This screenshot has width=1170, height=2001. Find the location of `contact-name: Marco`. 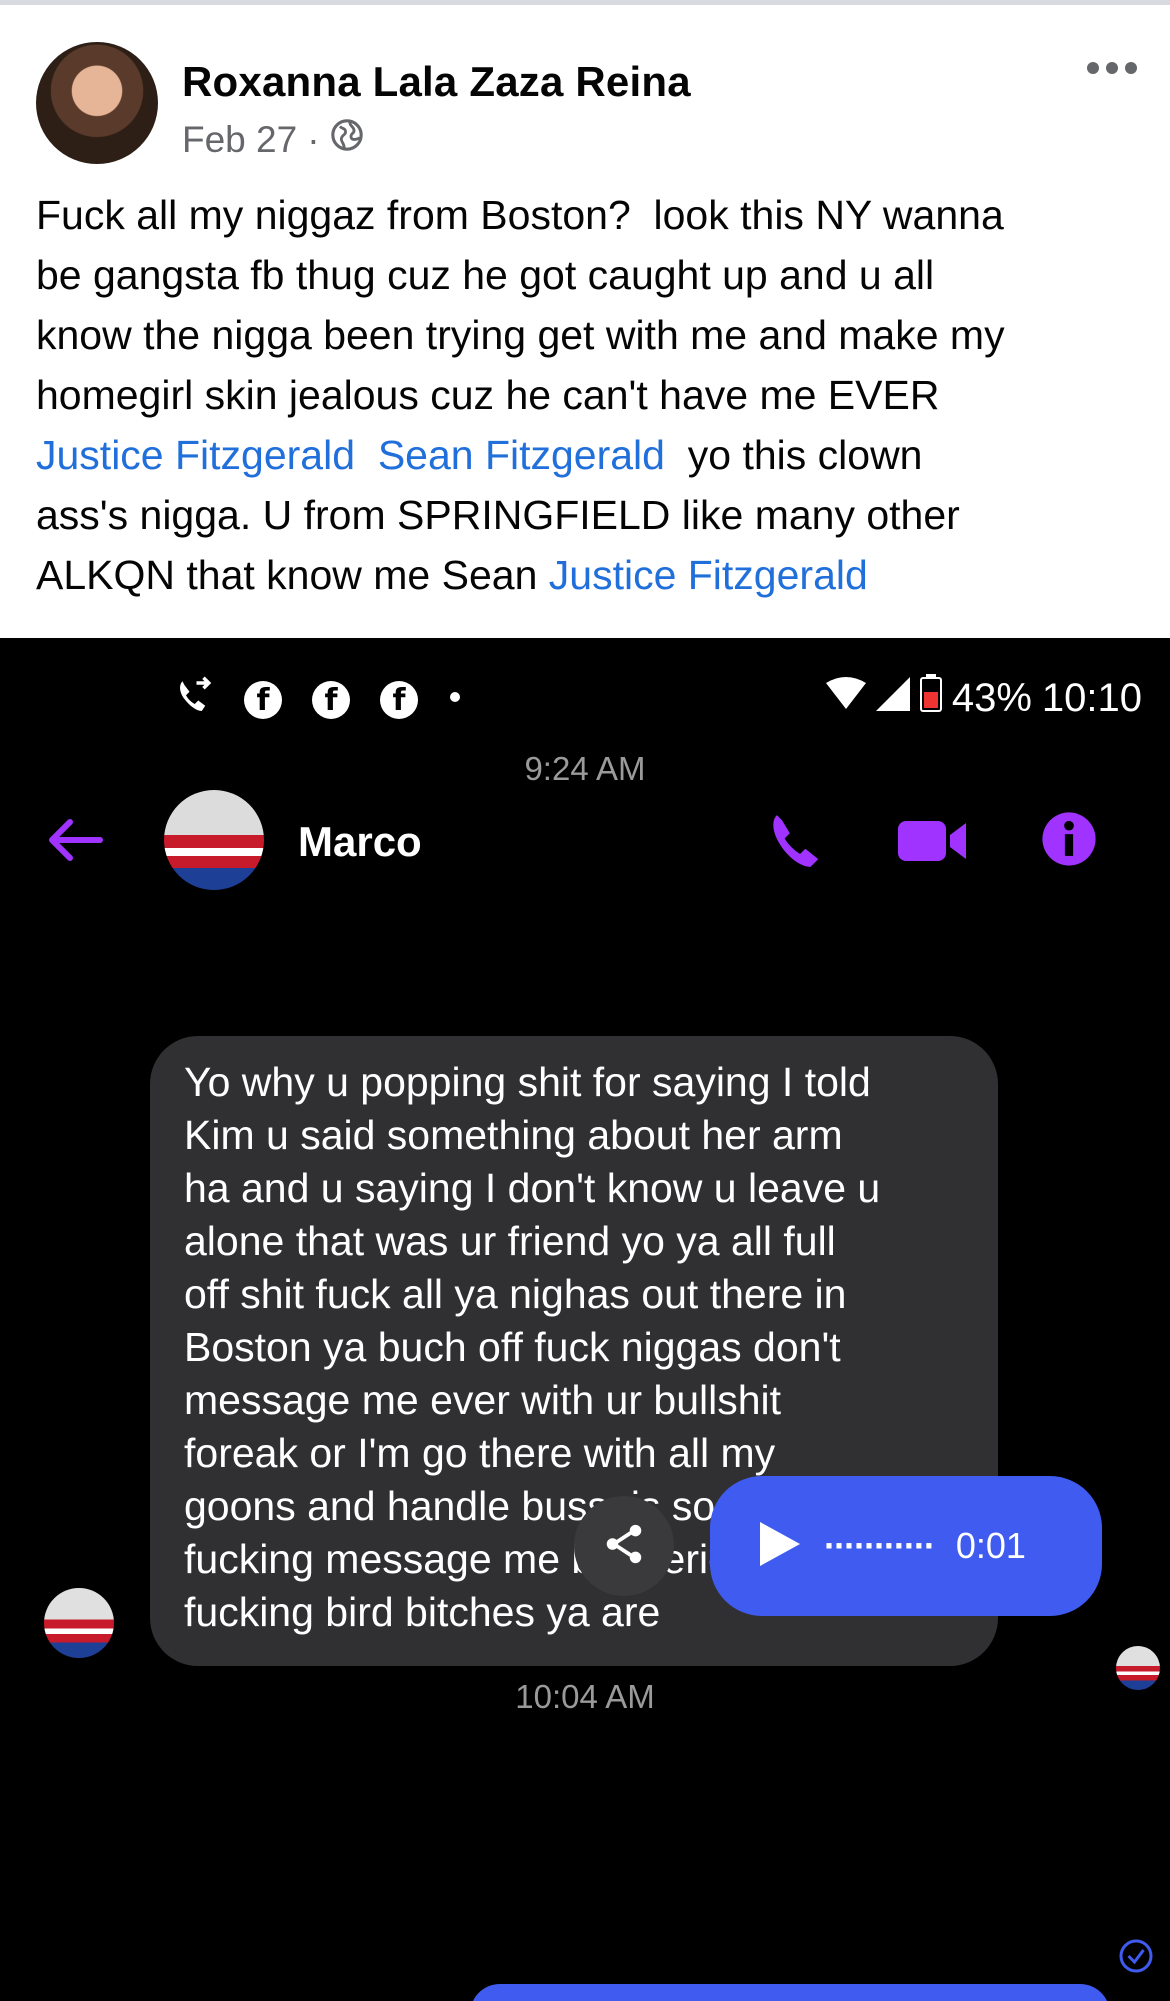

contact-name: Marco is located at coordinates (360, 842).